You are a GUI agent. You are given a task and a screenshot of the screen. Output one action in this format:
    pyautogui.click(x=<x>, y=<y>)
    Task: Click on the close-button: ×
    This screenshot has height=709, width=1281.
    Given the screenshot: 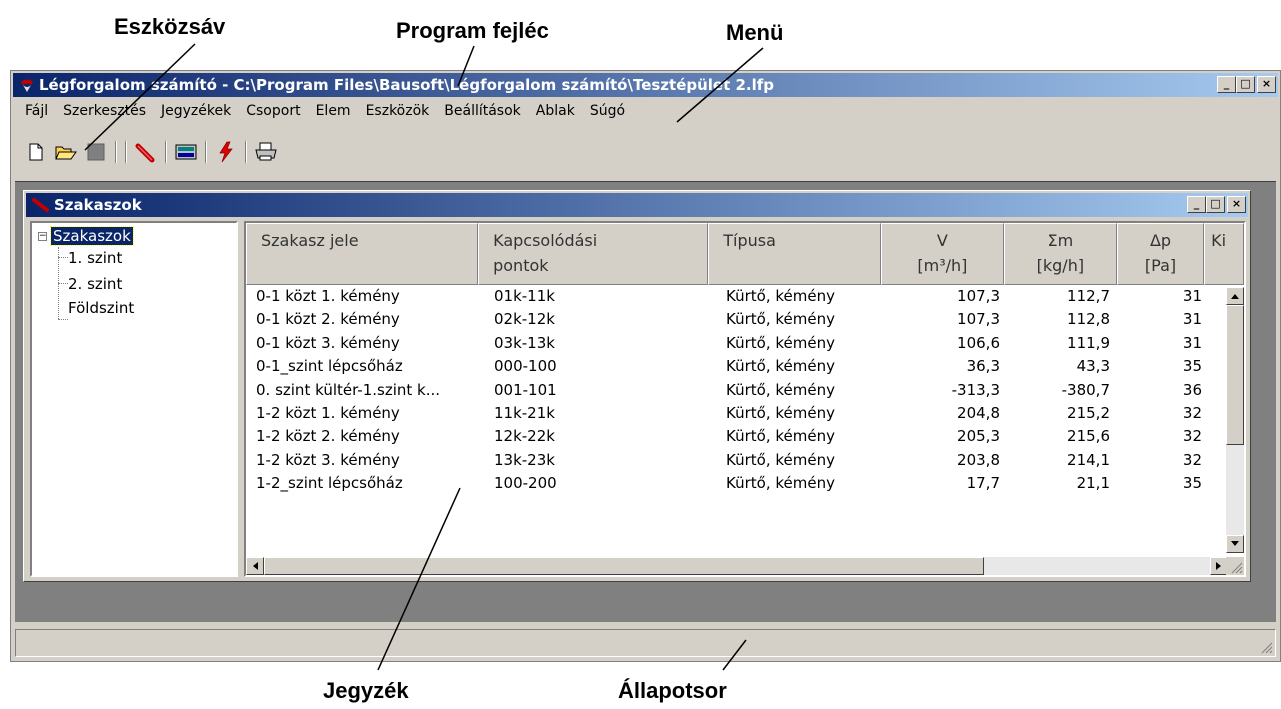 What is the action you would take?
    pyautogui.click(x=1266, y=84)
    